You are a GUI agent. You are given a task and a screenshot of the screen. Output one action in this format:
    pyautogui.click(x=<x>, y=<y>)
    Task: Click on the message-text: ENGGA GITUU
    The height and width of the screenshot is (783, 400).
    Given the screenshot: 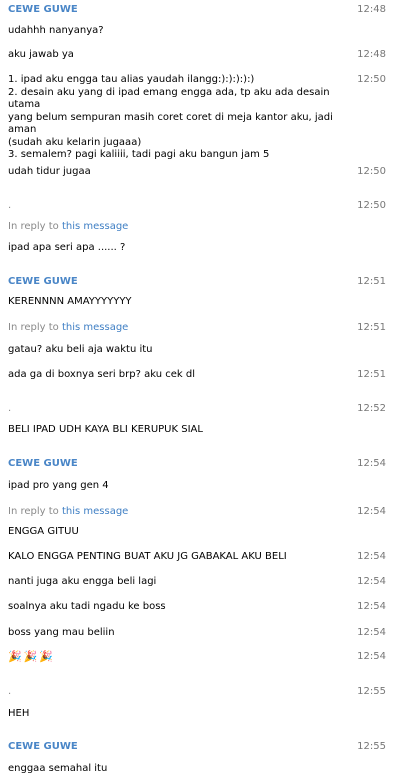 What is the action you would take?
    pyautogui.click(x=43, y=531)
    